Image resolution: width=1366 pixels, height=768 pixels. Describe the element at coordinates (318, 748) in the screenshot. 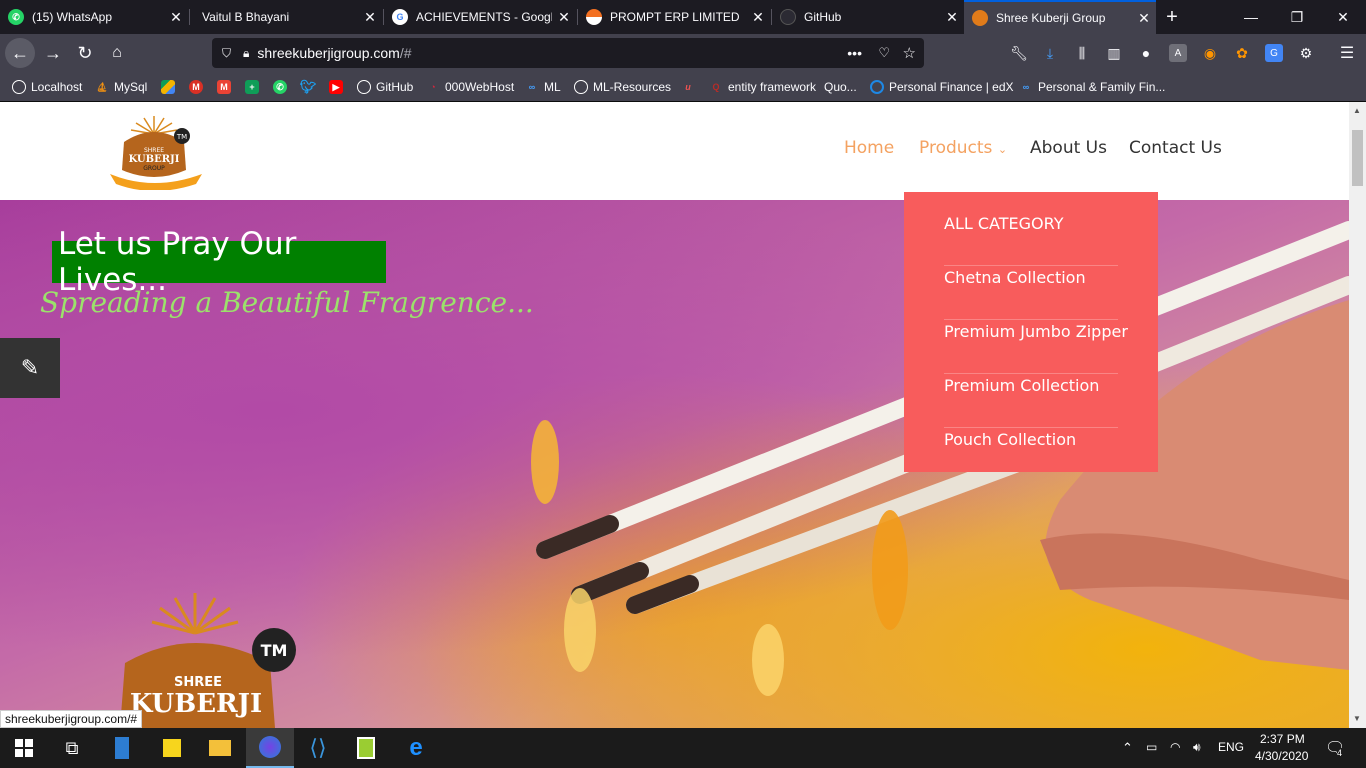

I see `taskbar-app-vscode: ⟨⟩` at that location.